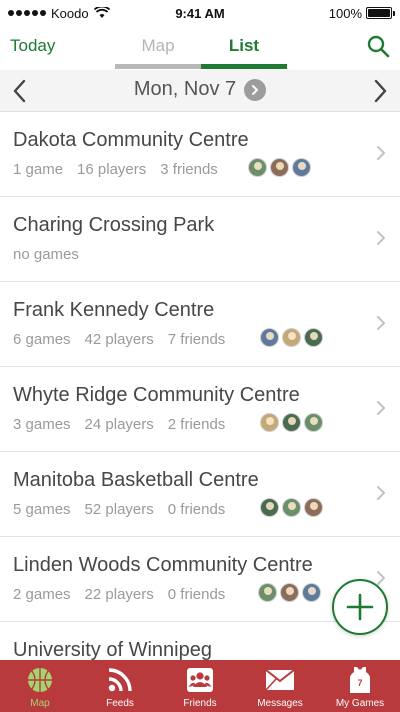 This screenshot has width=400, height=712. I want to click on tab-bar-friends: Friends, so click(200, 686).